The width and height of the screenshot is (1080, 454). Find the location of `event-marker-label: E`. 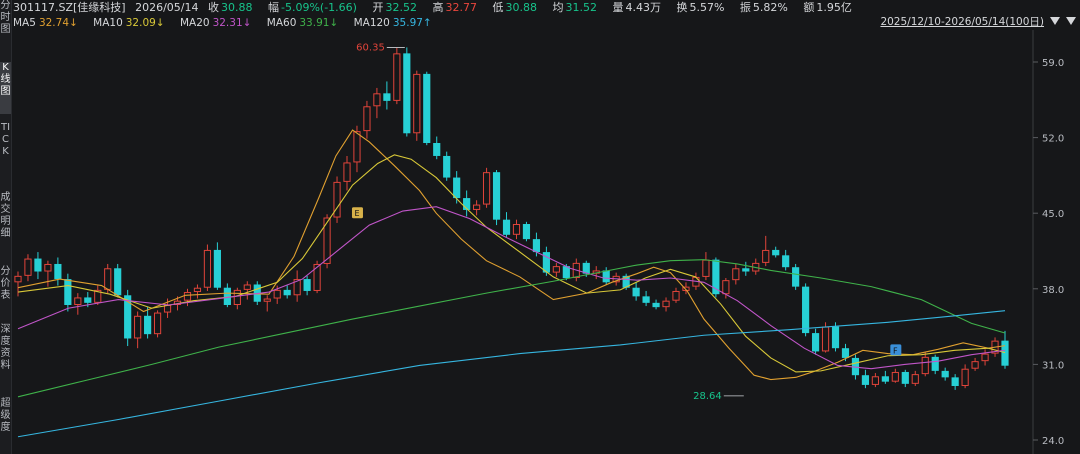

event-marker-label: E is located at coordinates (356, 213).